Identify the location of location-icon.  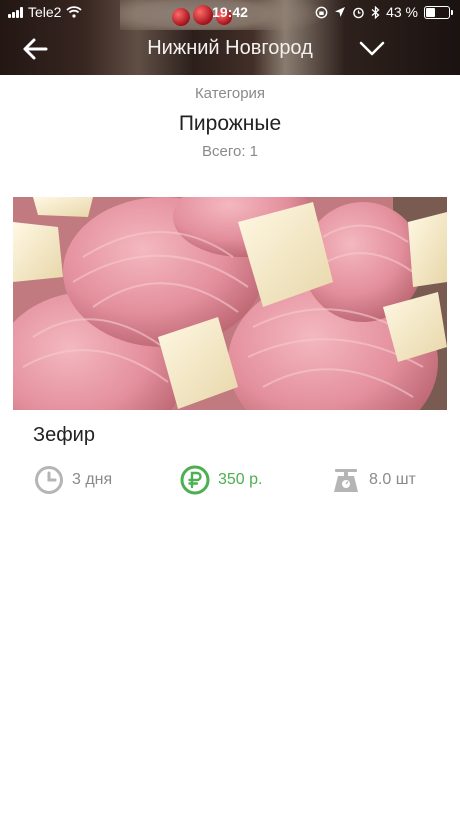
(340, 12).